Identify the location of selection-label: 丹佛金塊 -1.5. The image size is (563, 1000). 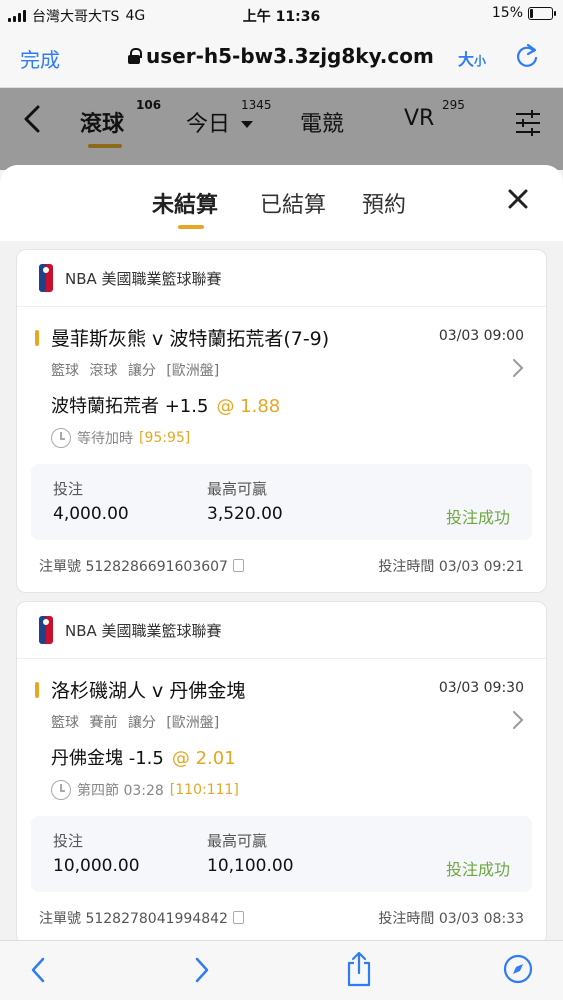
(107, 758).